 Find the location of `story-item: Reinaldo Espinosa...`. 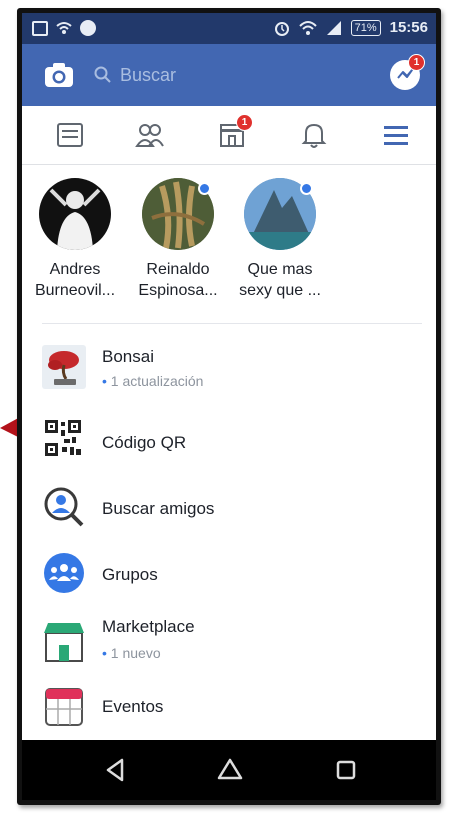

story-item: Reinaldo Espinosa... is located at coordinates (178, 239).